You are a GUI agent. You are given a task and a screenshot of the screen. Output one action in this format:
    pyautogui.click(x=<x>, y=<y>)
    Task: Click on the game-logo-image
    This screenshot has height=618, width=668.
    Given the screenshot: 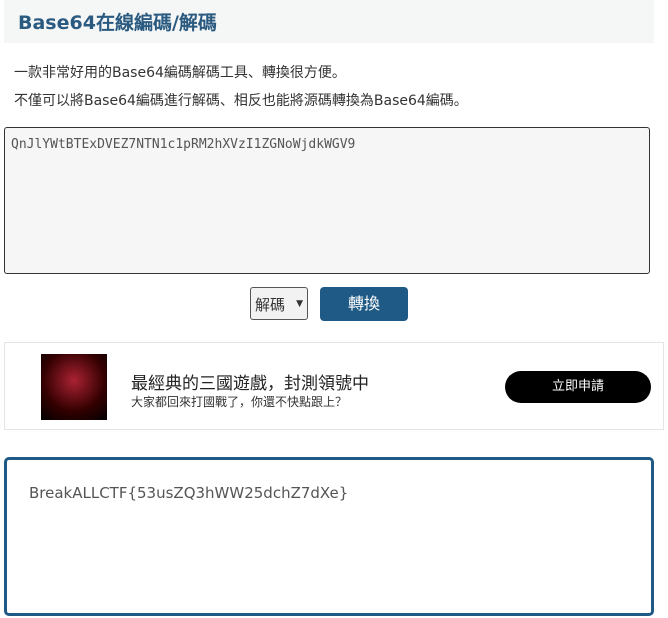 What is the action you would take?
    pyautogui.click(x=74, y=387)
    